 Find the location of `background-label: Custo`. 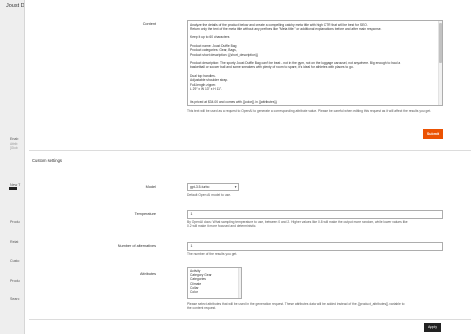

background-label: Custo is located at coordinates (15, 261).